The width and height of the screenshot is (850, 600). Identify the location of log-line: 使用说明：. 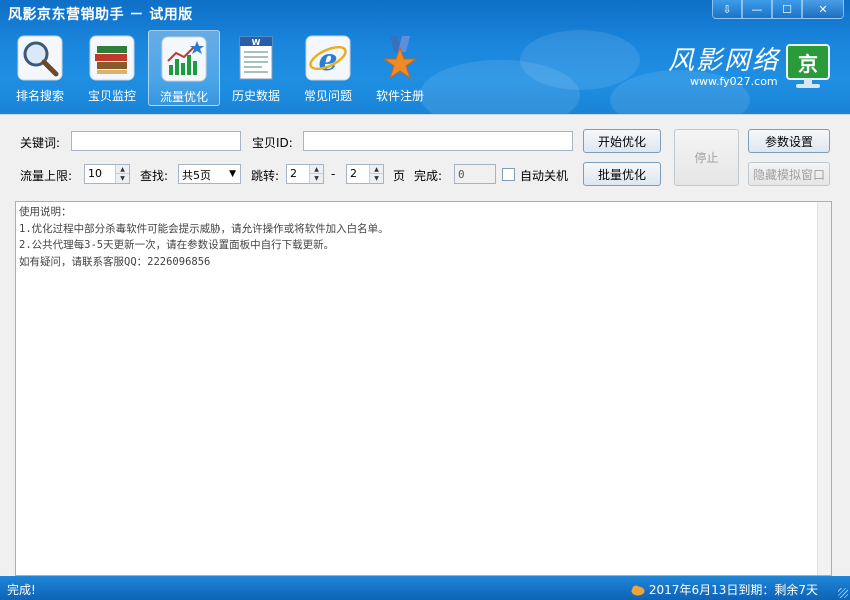
(45, 212).